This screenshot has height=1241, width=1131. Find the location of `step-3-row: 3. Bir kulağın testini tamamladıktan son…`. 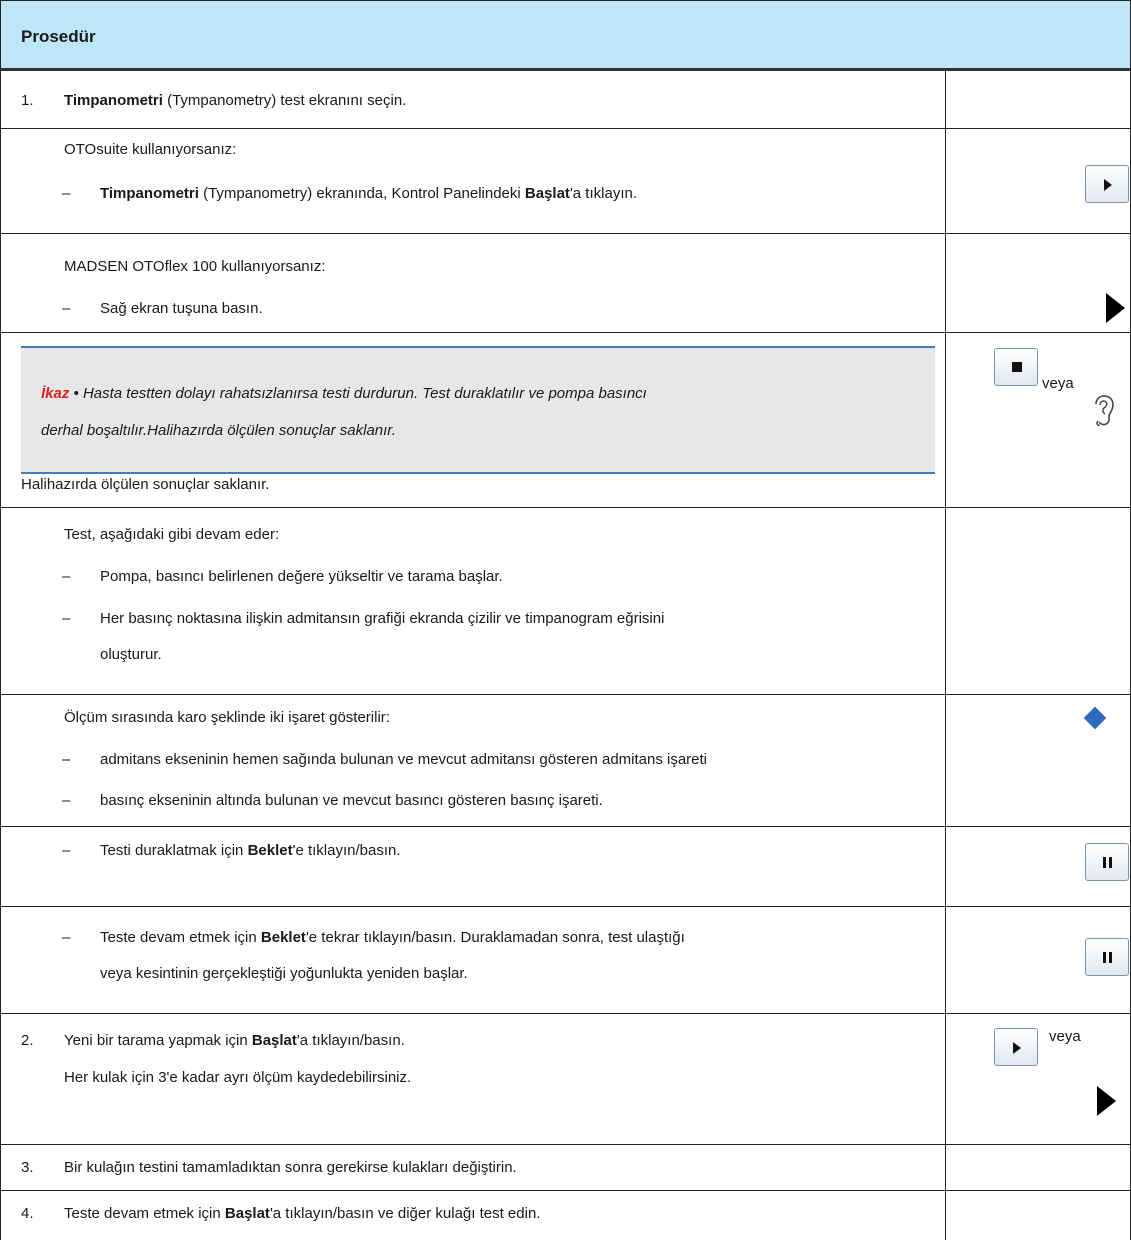

step-3-row: 3. Bir kulağın testini tamamladıktan son… is located at coordinates (565, 1168).